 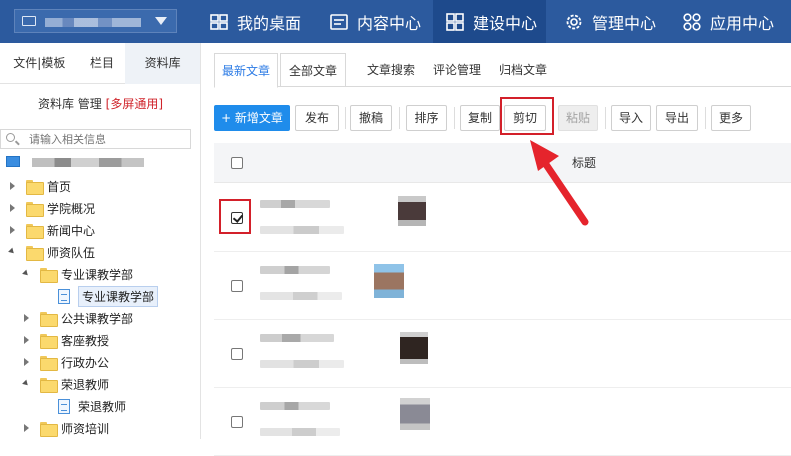 I want to click on tree-node-label: 新闻中心, so click(x=71, y=230).